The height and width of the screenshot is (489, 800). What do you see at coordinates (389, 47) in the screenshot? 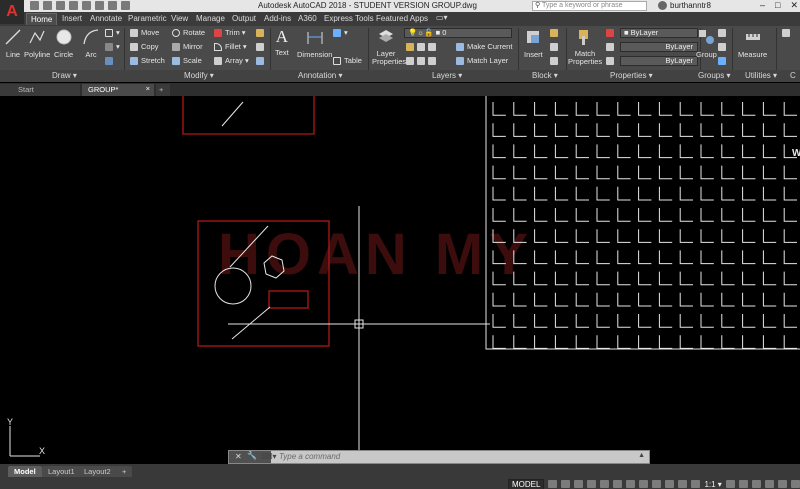
I see `layer-properties-tool: Layer Properties` at bounding box center [389, 47].